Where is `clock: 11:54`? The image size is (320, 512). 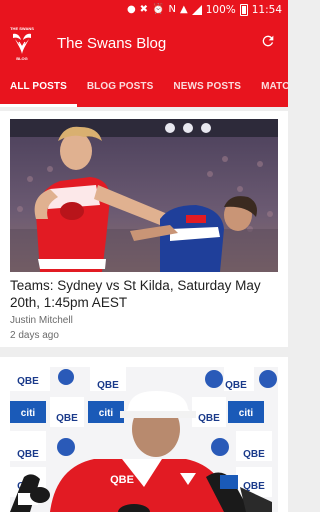
clock: 11:54 is located at coordinates (266, 10).